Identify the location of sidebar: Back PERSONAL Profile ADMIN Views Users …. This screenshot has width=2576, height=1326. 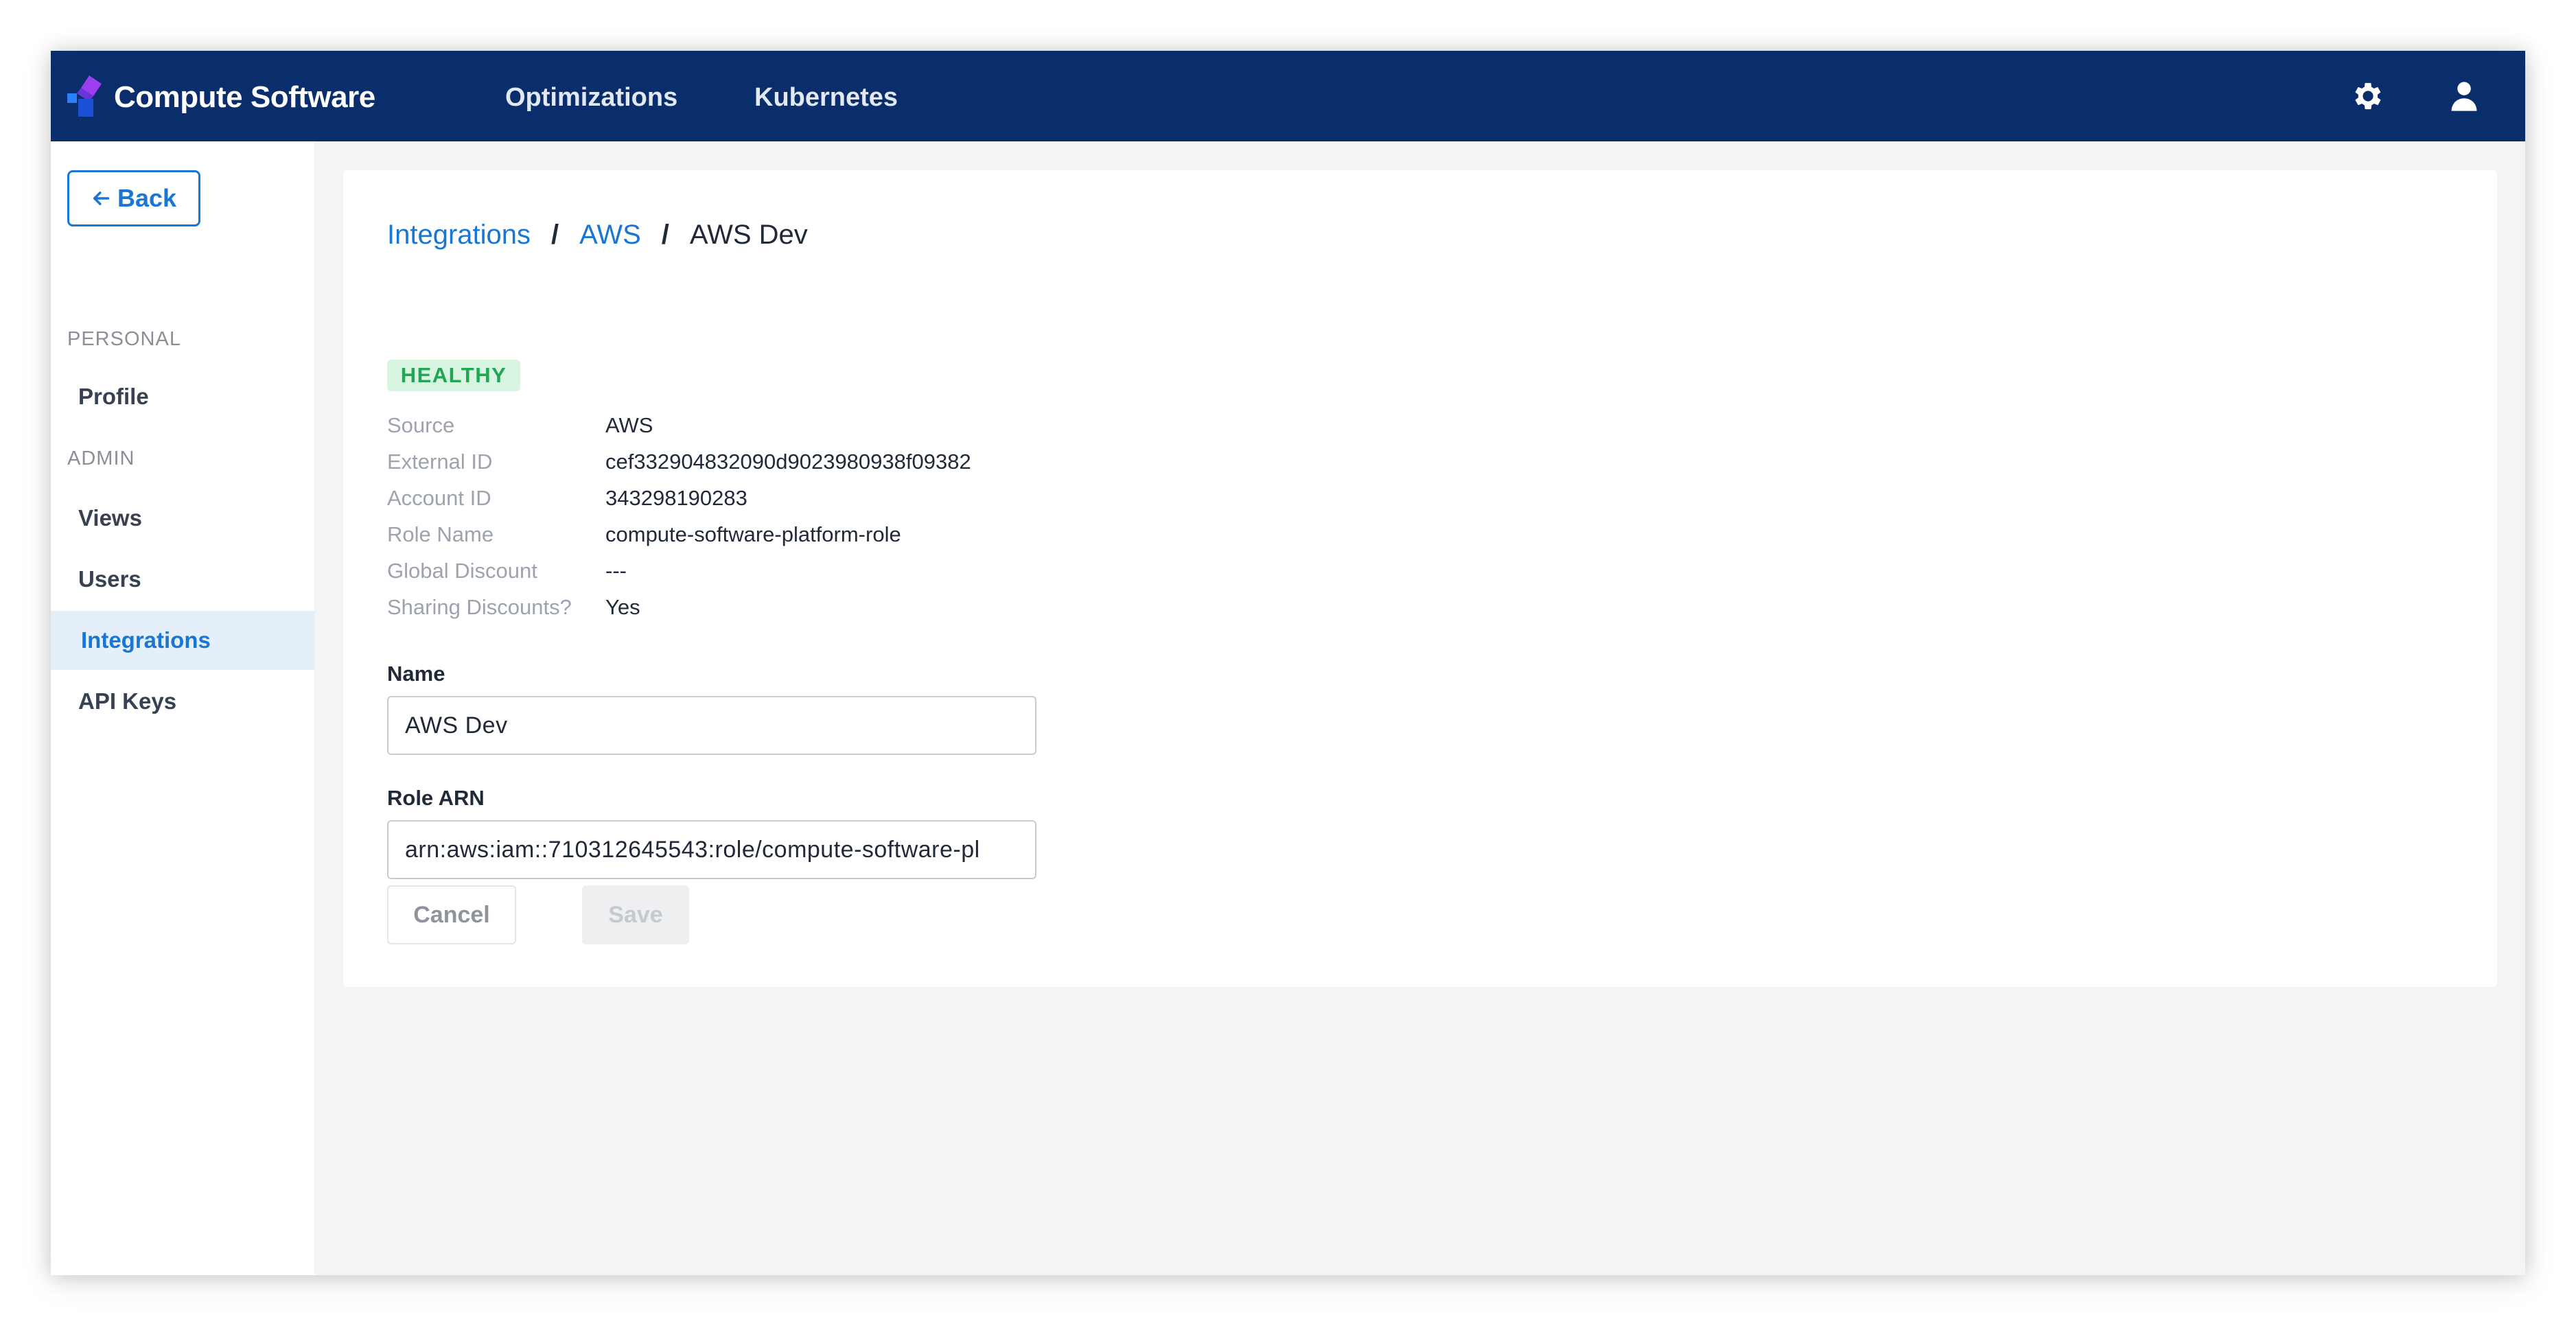
(182, 708).